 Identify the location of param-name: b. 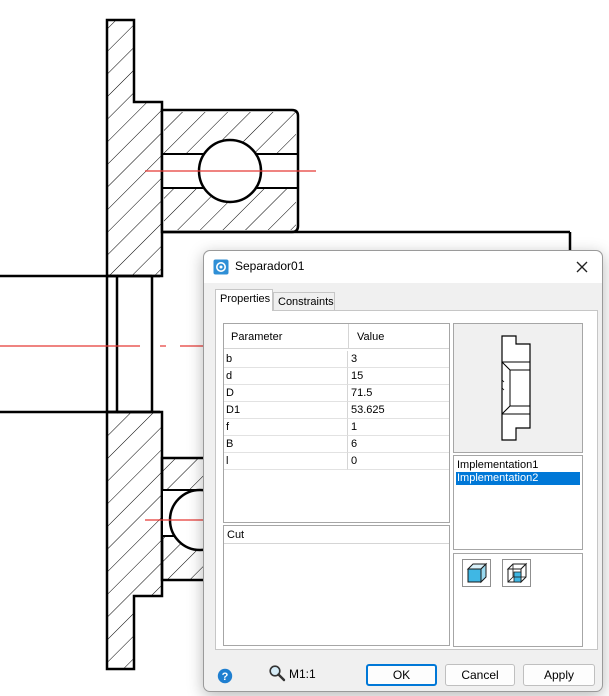
(286, 359).